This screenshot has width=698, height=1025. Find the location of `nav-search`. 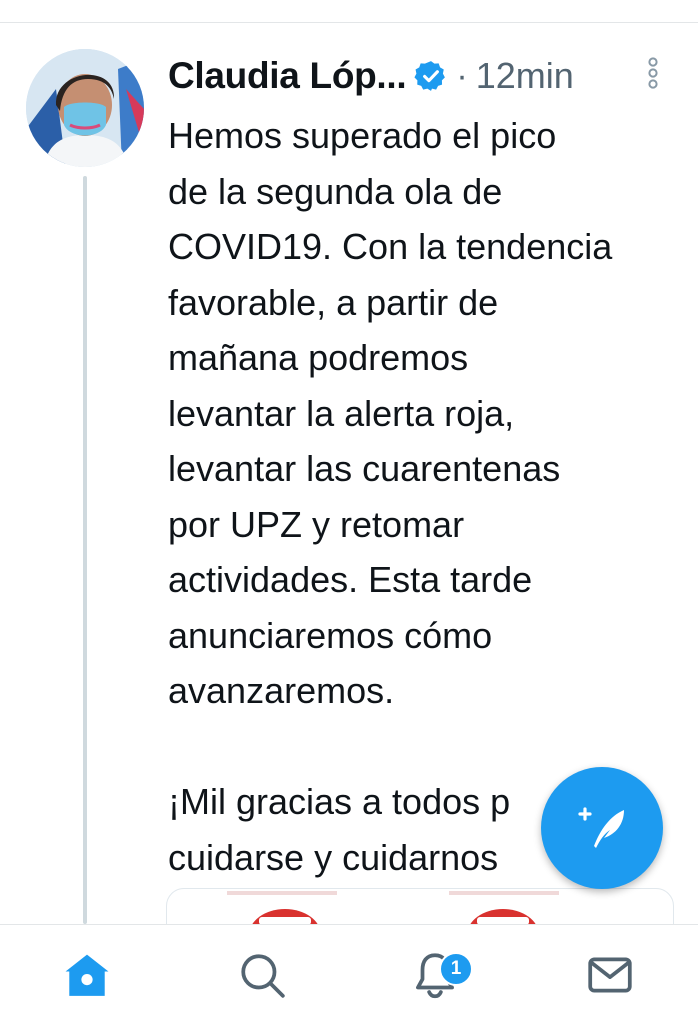

nav-search is located at coordinates (262, 975).